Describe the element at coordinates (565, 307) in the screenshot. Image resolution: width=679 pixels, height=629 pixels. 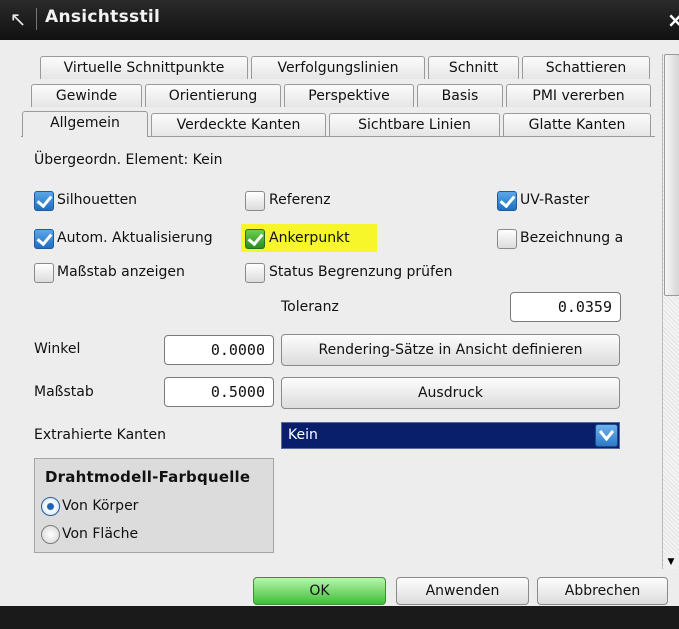
I see `toleranz-input: 0.0359` at that location.